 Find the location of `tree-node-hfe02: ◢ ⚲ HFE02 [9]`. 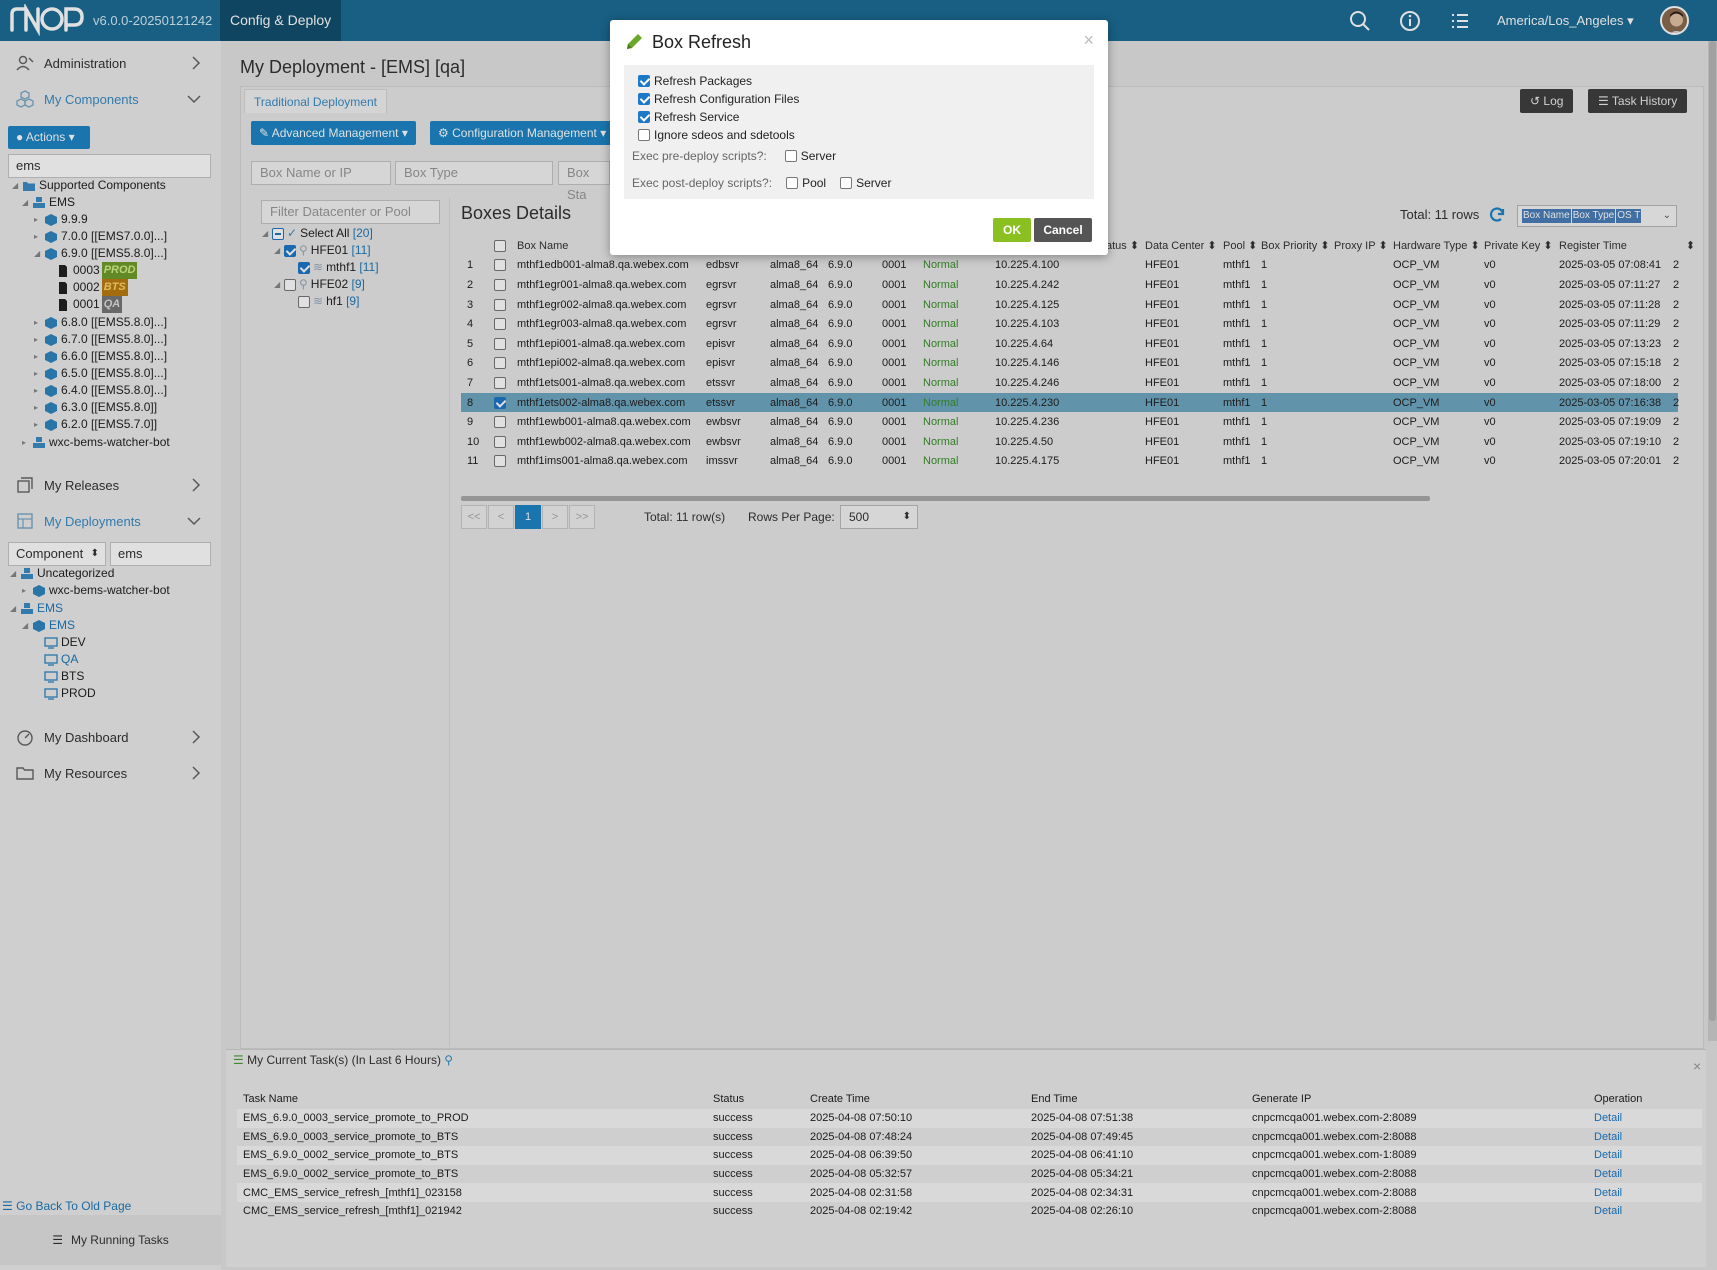

tree-node-hfe02: ◢ ⚲ HFE02 [9] is located at coordinates (319, 284).